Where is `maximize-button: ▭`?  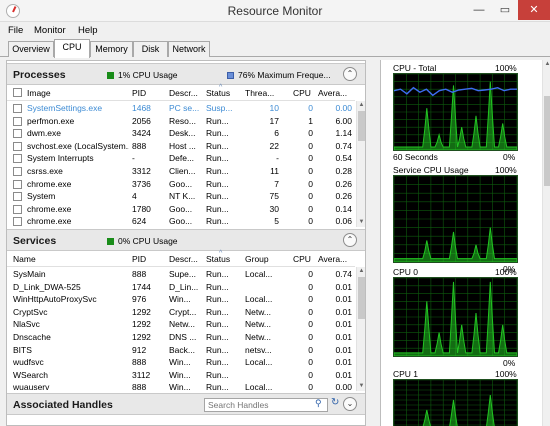
maximize-button: ▭ is located at coordinates (505, 10).